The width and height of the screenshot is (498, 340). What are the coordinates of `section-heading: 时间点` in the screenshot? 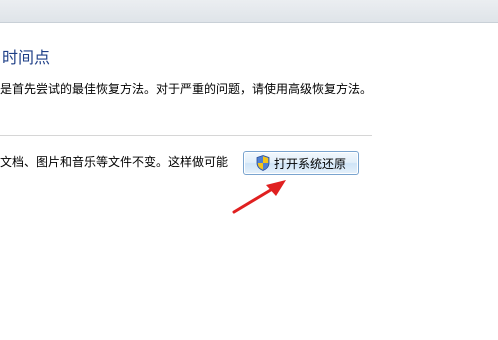 It's located at (26, 57).